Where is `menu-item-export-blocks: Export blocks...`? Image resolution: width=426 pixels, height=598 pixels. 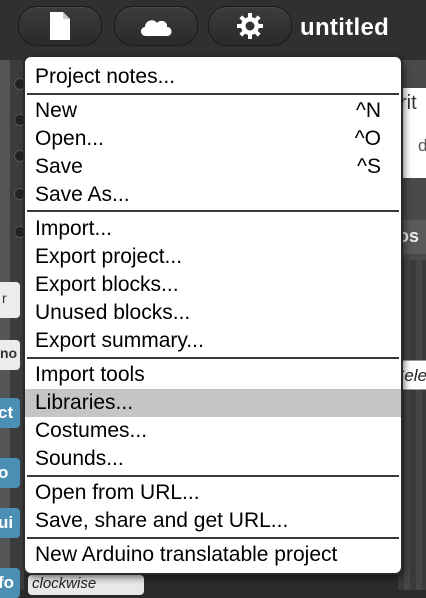
menu-item-export-blocks: Export blocks... is located at coordinates (213, 285).